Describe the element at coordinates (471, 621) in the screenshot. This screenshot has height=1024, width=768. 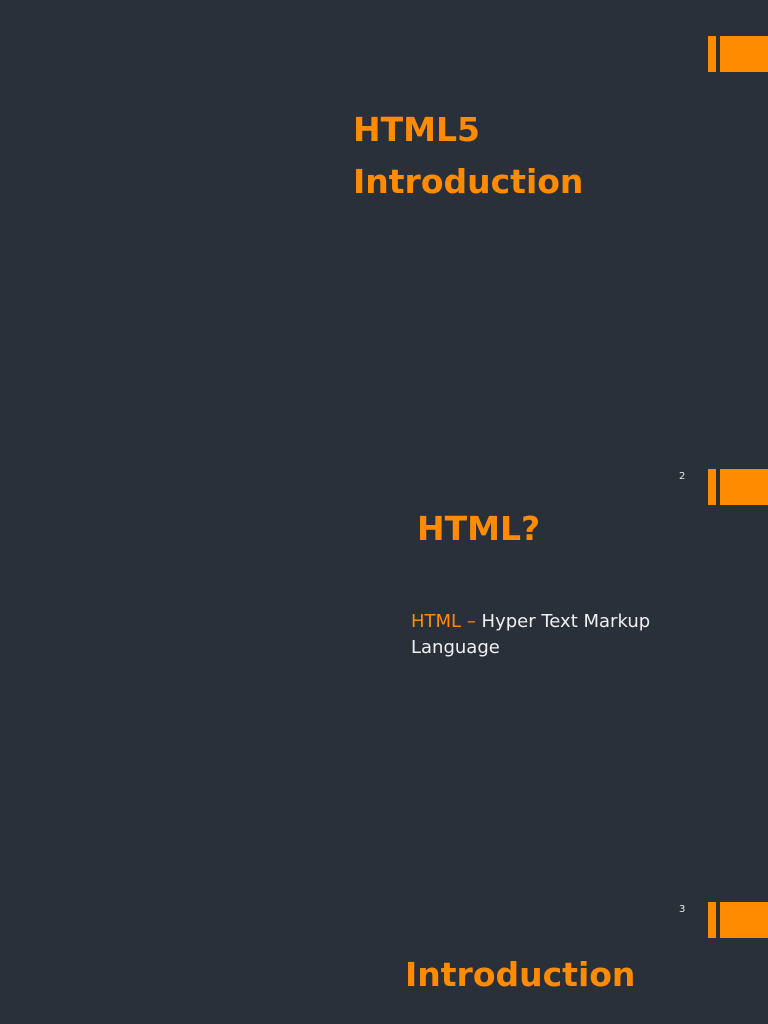
I see `body-dash: –` at that location.